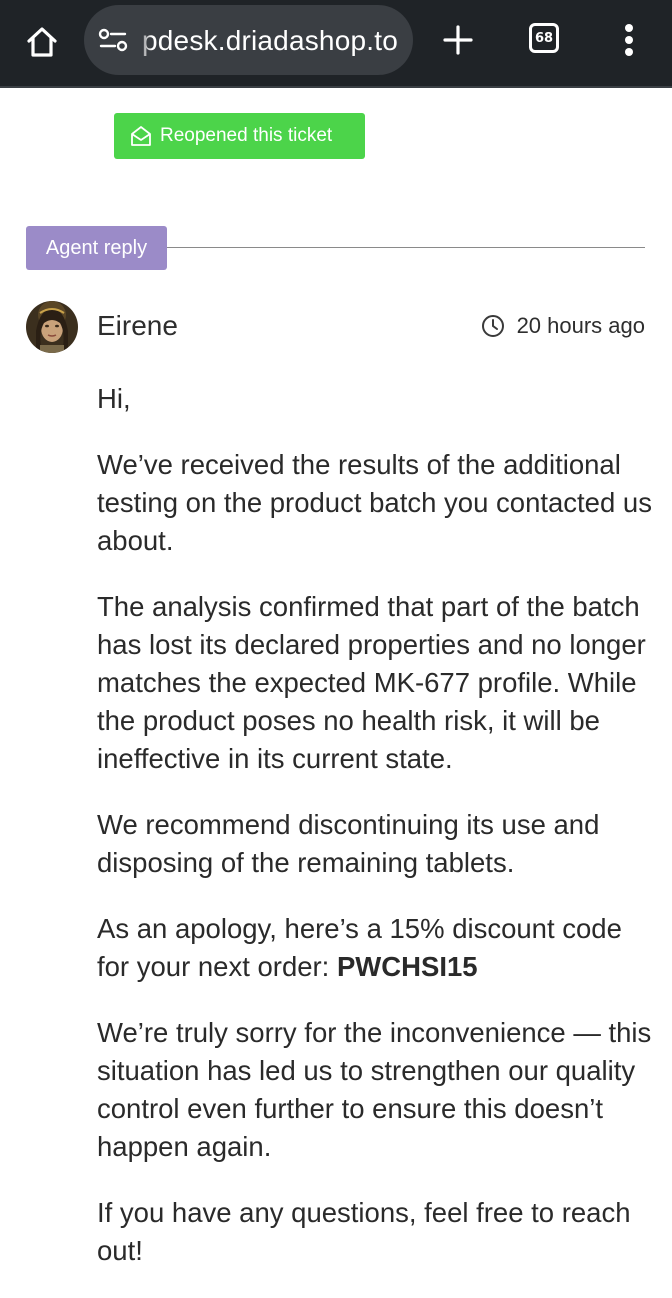 The image size is (672, 1298). What do you see at coordinates (143, 40) in the screenshot?
I see `url-fade` at bounding box center [143, 40].